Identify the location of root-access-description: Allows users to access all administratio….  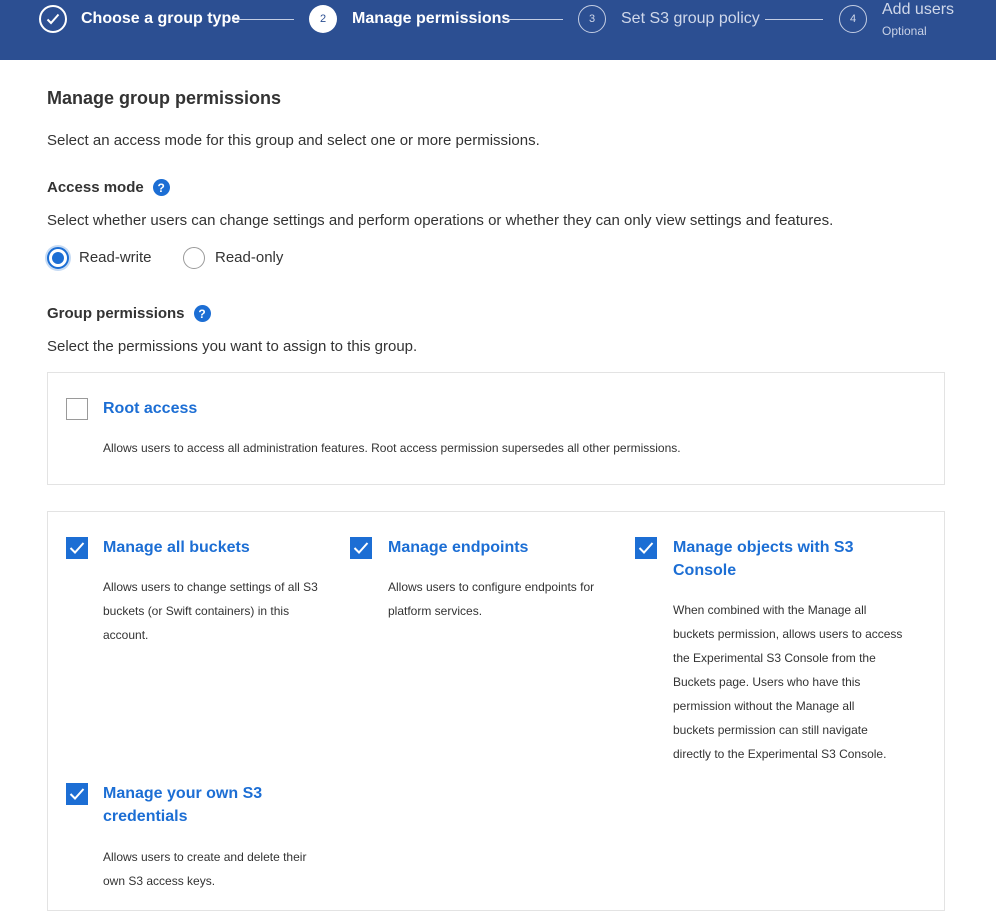
(392, 448).